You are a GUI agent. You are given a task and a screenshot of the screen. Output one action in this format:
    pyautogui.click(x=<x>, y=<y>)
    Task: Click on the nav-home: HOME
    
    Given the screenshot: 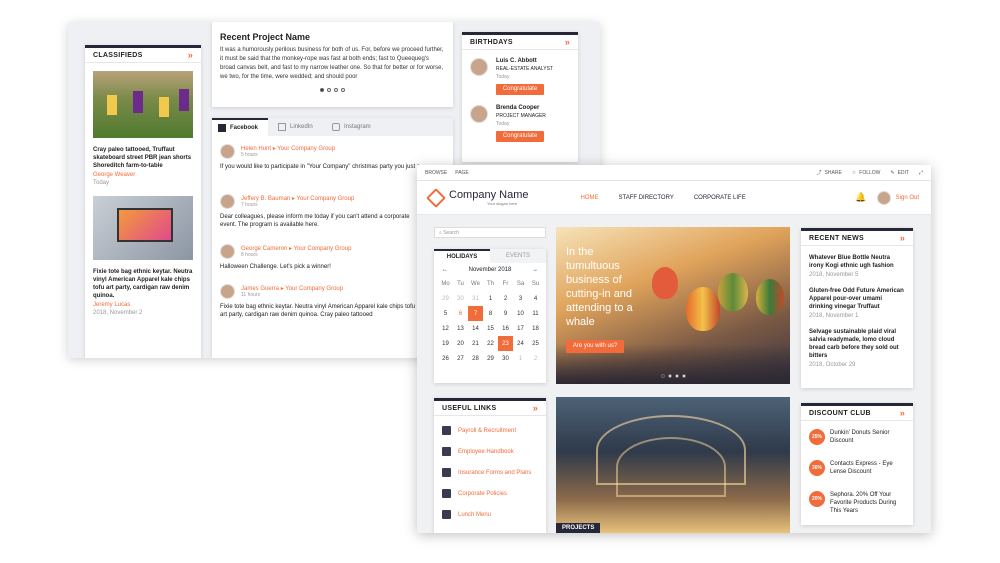 What is the action you would take?
    pyautogui.click(x=589, y=198)
    